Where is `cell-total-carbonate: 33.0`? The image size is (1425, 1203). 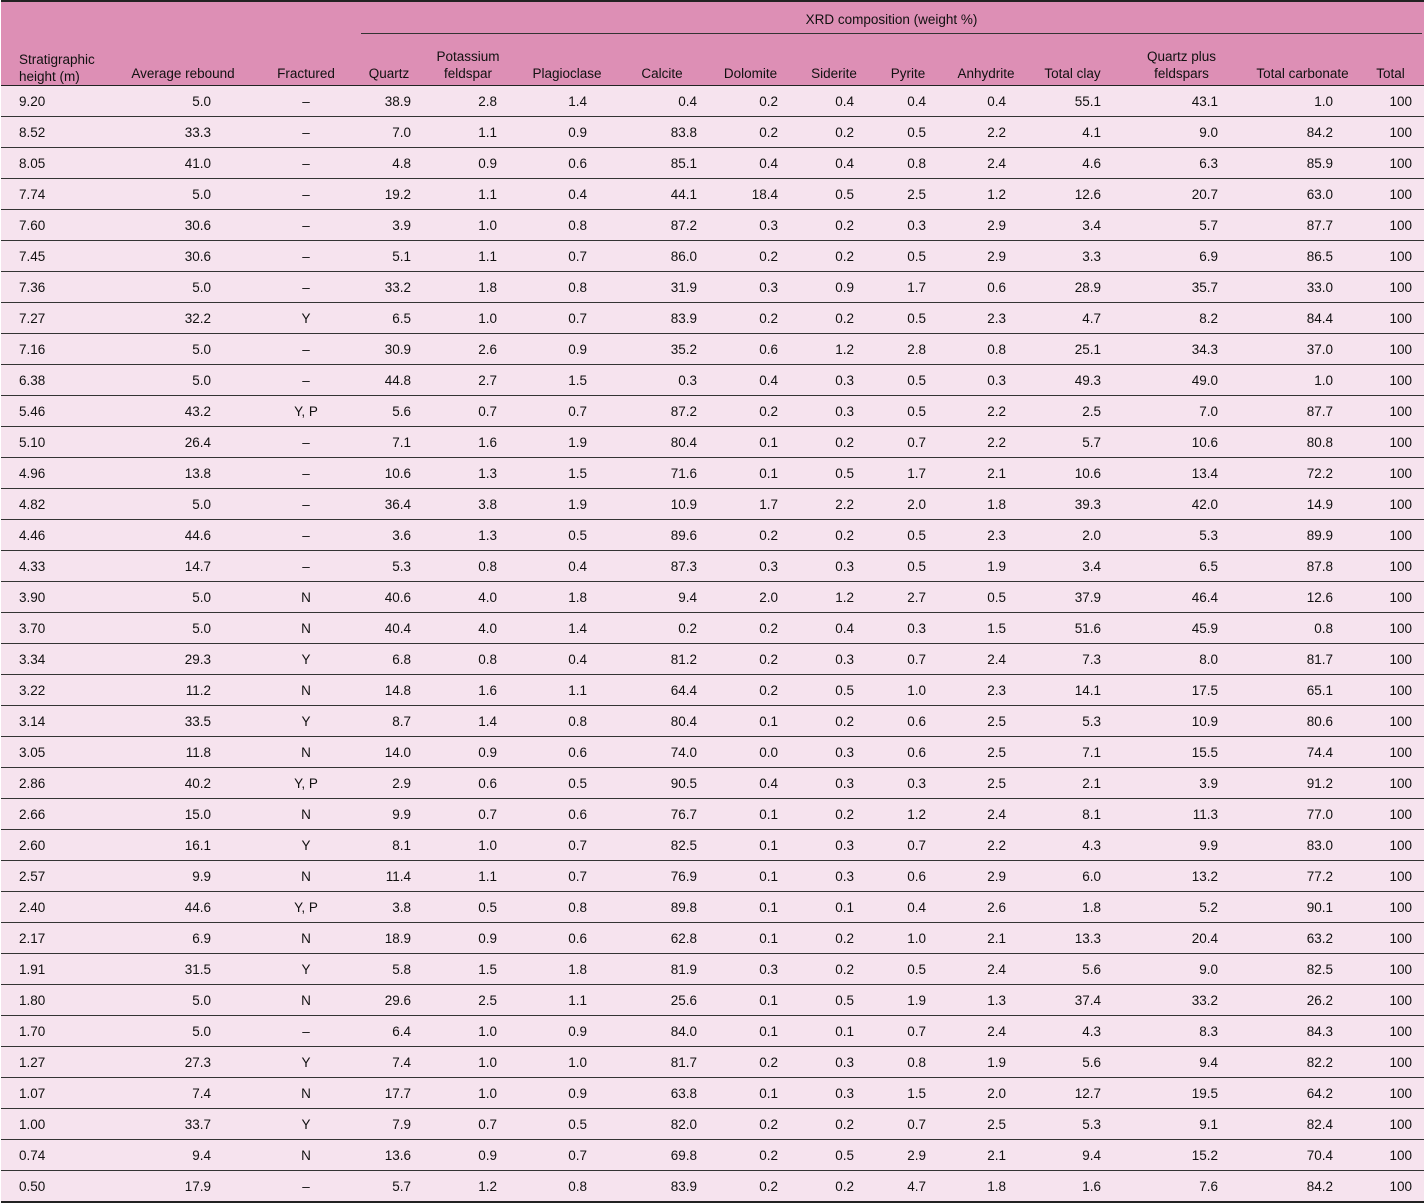
cell-total-carbonate: 33.0 is located at coordinates (1302, 287).